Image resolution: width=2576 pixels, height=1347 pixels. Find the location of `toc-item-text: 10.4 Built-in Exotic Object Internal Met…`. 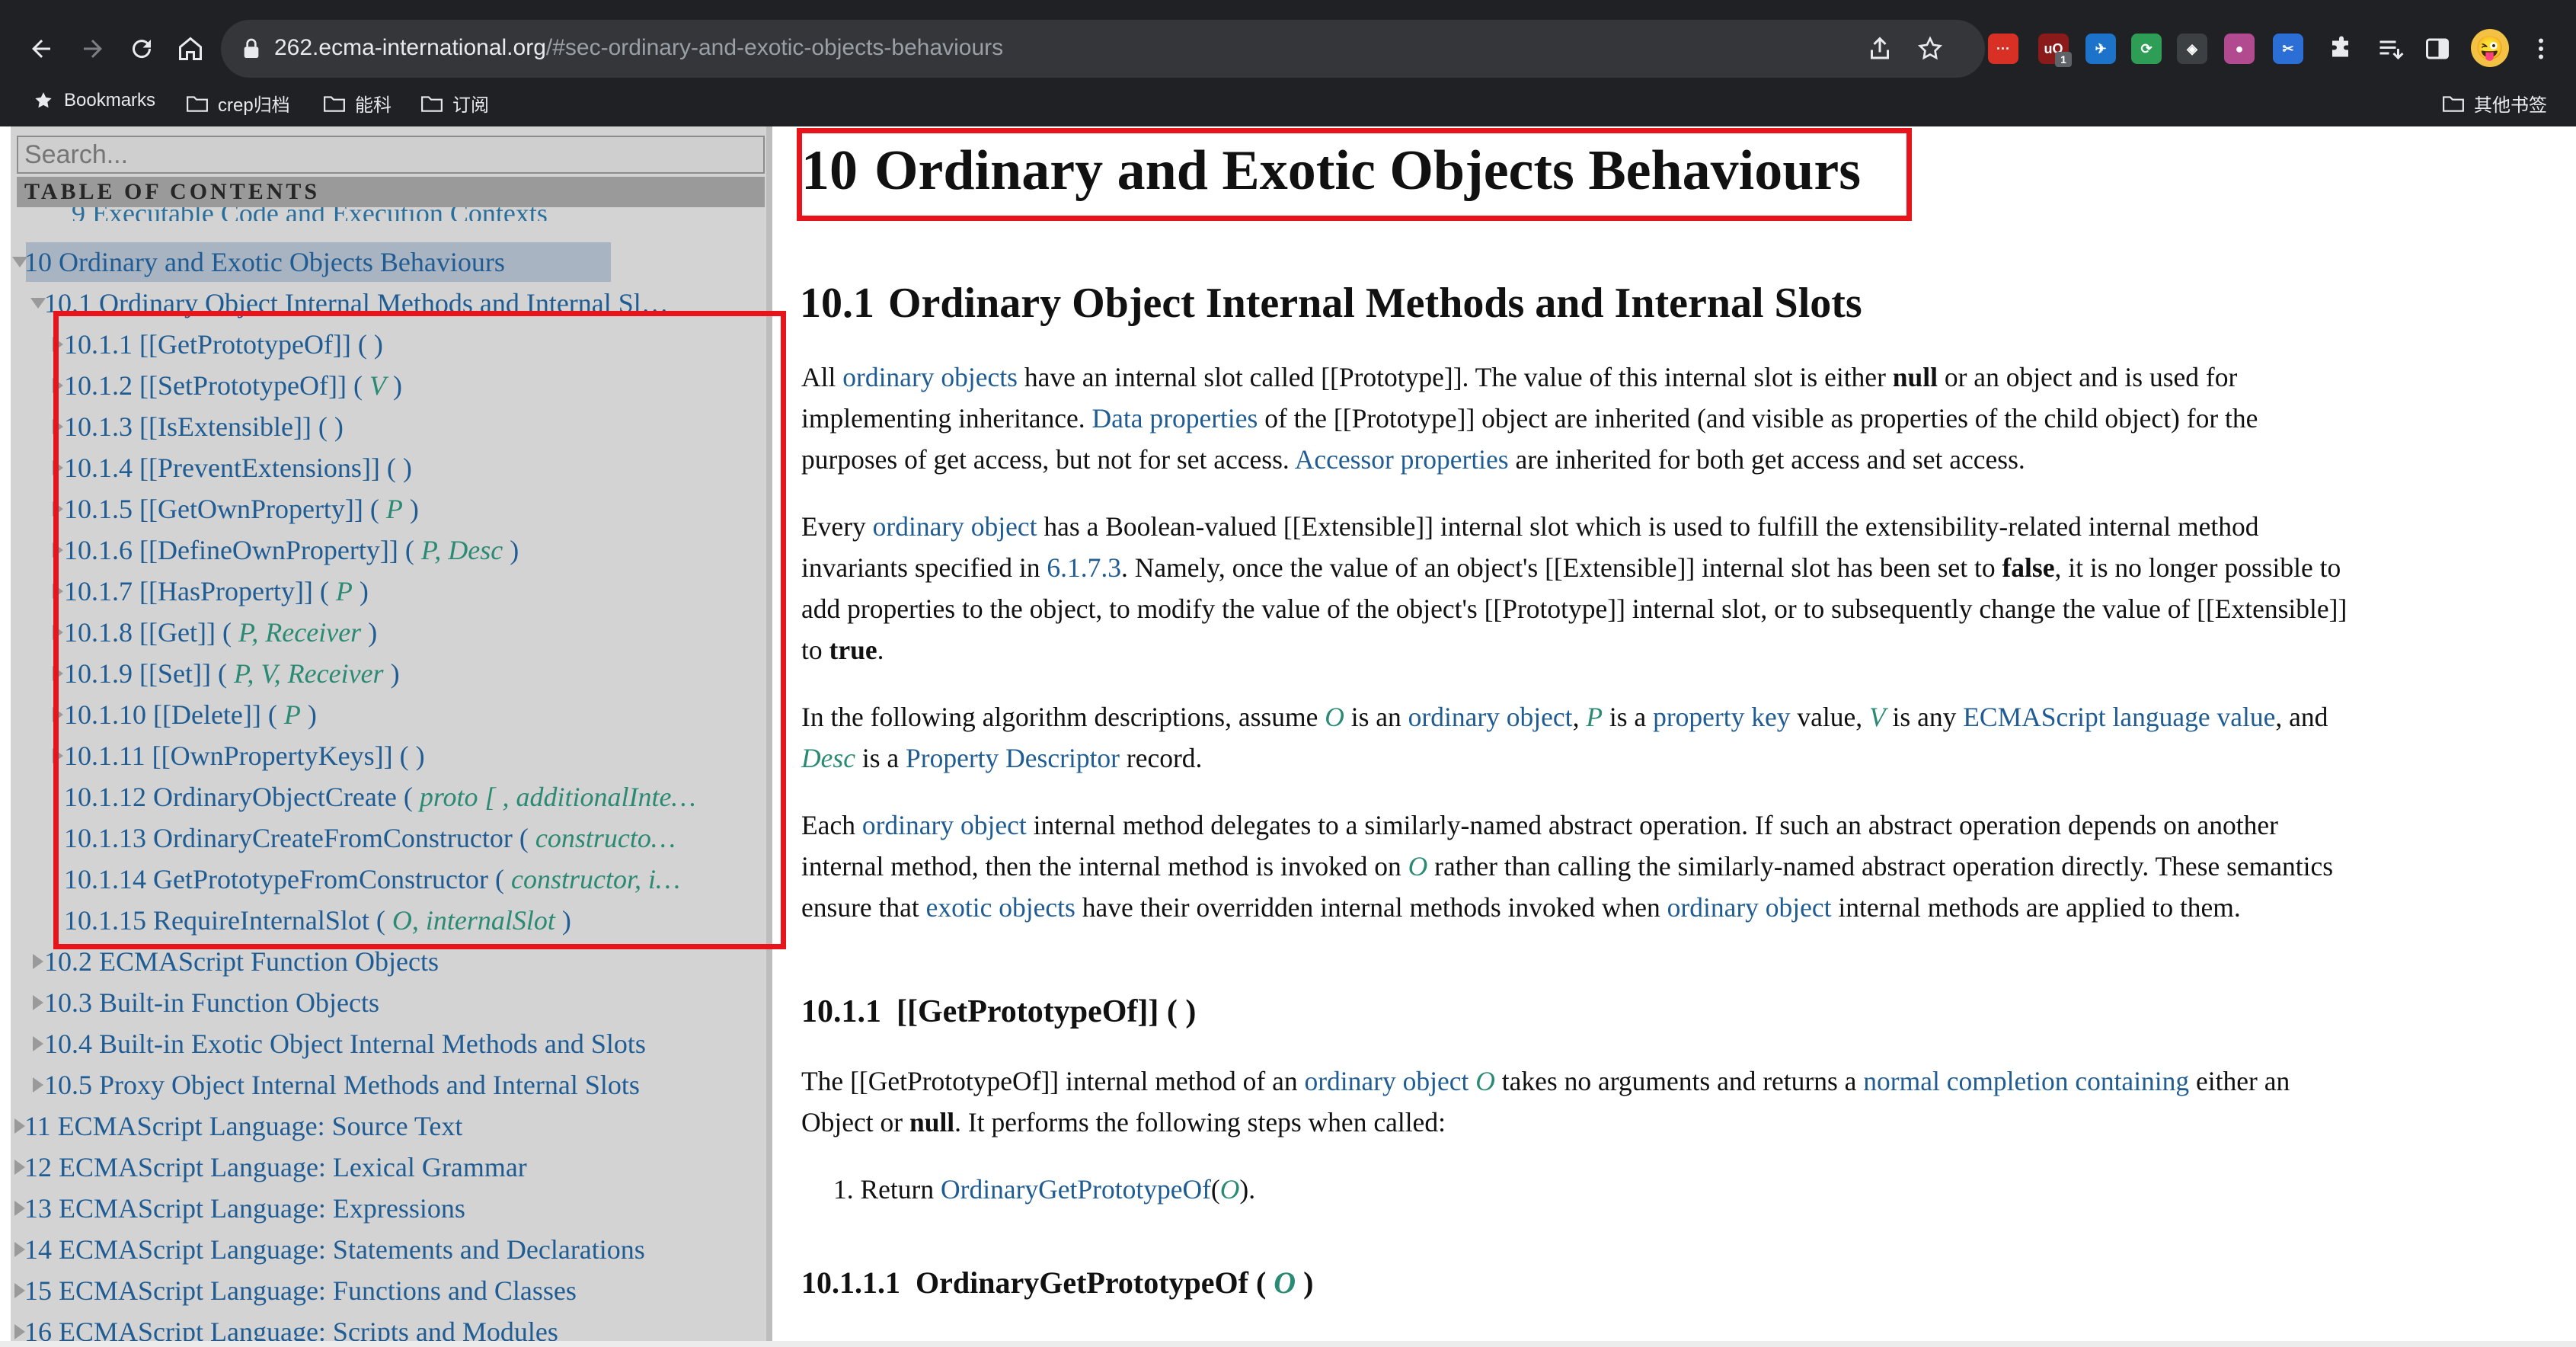

toc-item-text: 10.4 Built-in Exotic Object Internal Met… is located at coordinates (345, 1044).